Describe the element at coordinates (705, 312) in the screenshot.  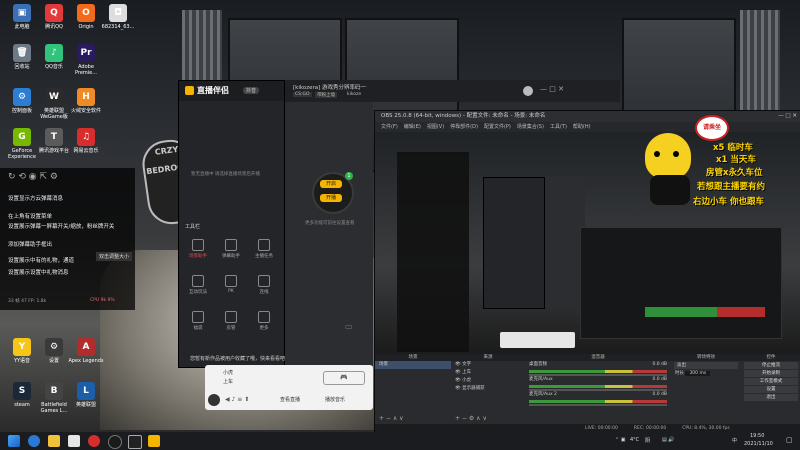
I see `nested-meter` at that location.